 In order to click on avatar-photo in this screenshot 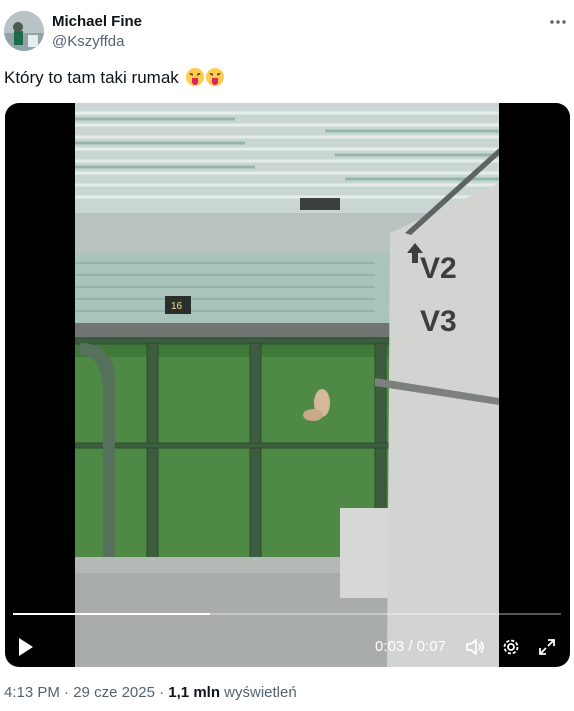, I will do `click(24, 31)`.